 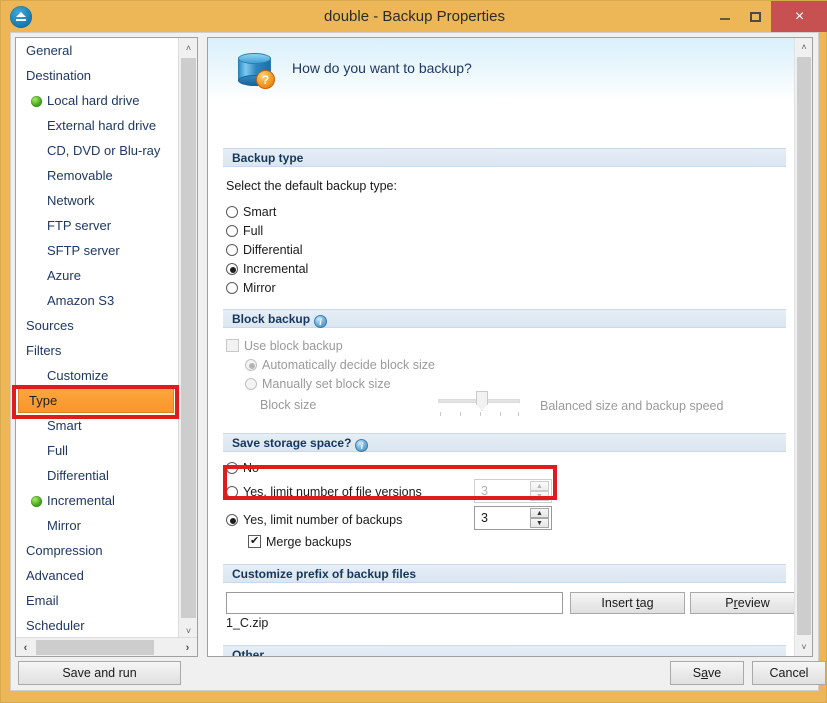 I want to click on file-versions-value: 3, so click(x=484, y=491).